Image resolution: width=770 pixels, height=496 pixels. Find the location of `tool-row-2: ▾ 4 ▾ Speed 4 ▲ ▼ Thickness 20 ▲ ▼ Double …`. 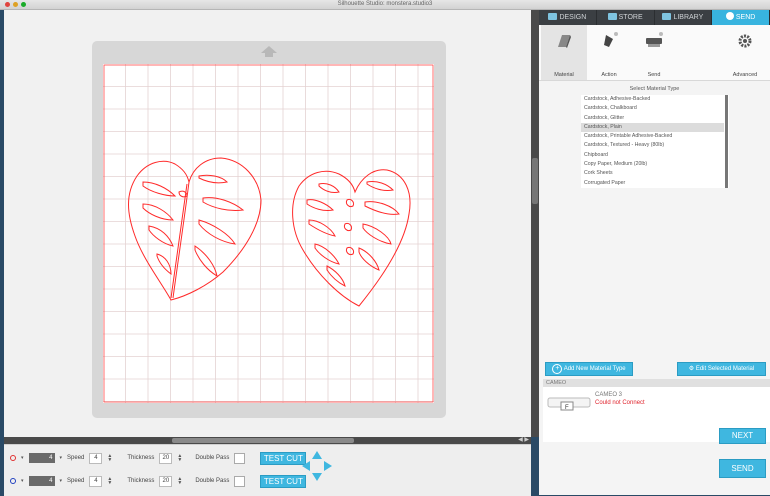

tool-row-2: ▾ 4 ▾ Speed 4 ▲ ▼ Thickness 20 ▲ ▼ Double … is located at coordinates (158, 481).